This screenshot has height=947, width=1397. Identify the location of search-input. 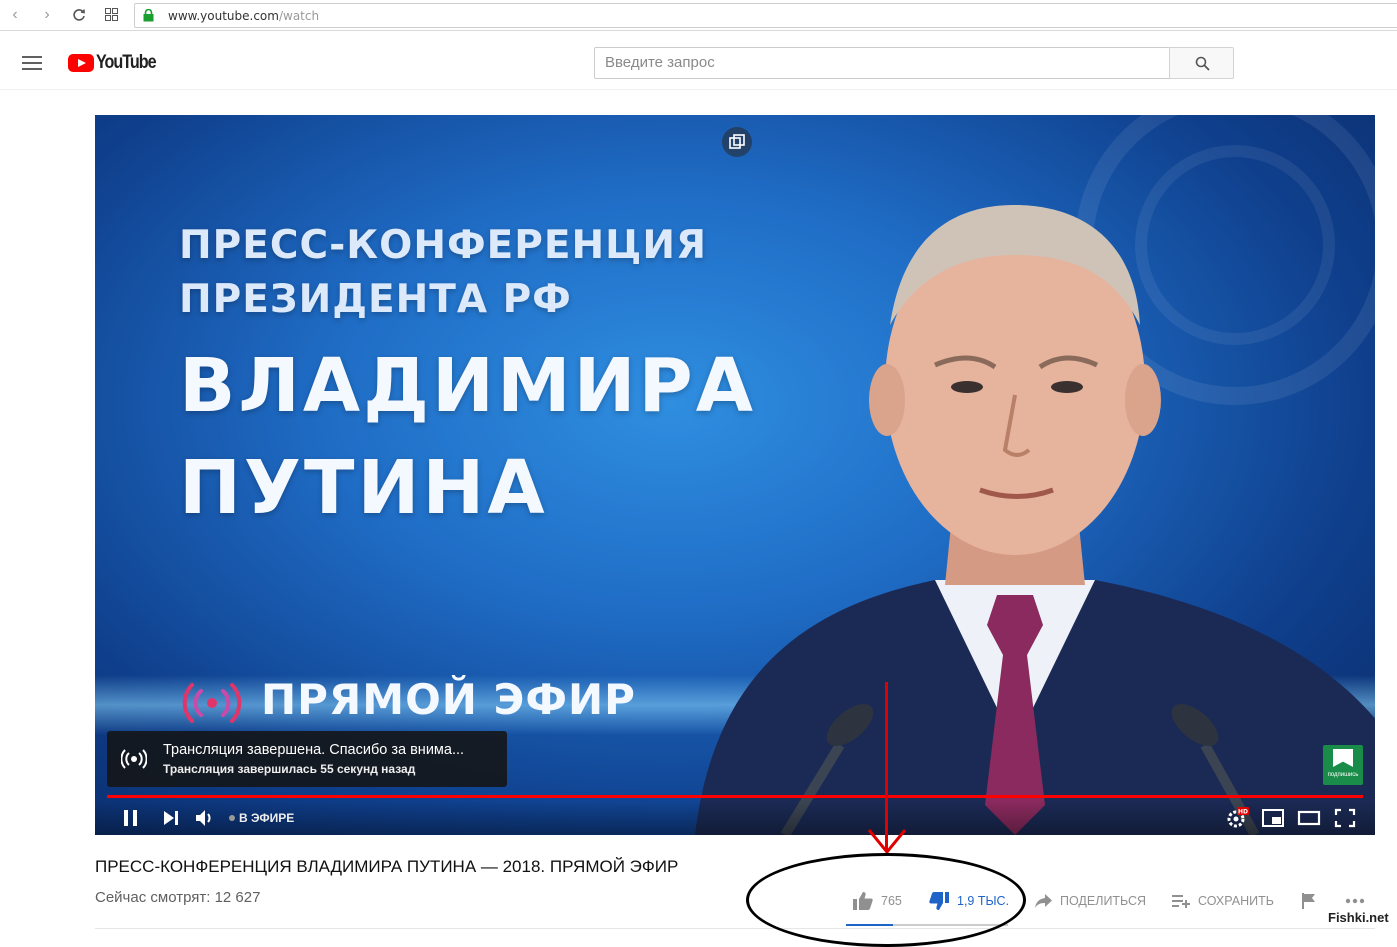
(882, 62).